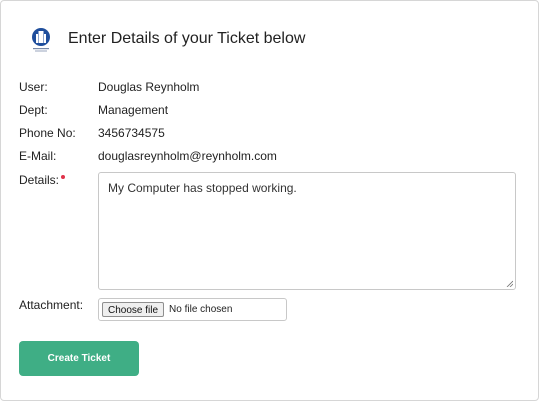 The width and height of the screenshot is (539, 401). What do you see at coordinates (38, 156) in the screenshot?
I see `email-label: E-Mail:` at bounding box center [38, 156].